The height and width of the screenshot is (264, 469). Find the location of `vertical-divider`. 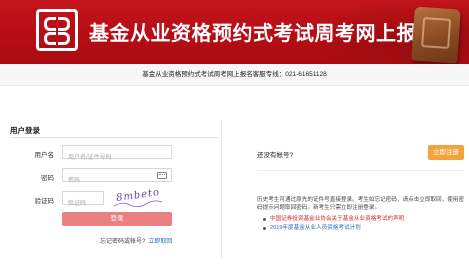

vertical-divider is located at coordinates (221, 189).